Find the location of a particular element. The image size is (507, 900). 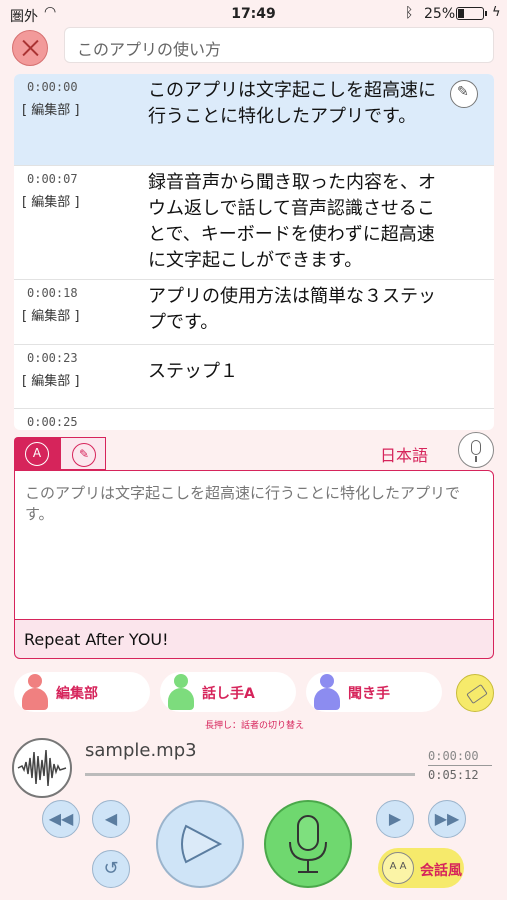

play-icon is located at coordinates (202, 844).